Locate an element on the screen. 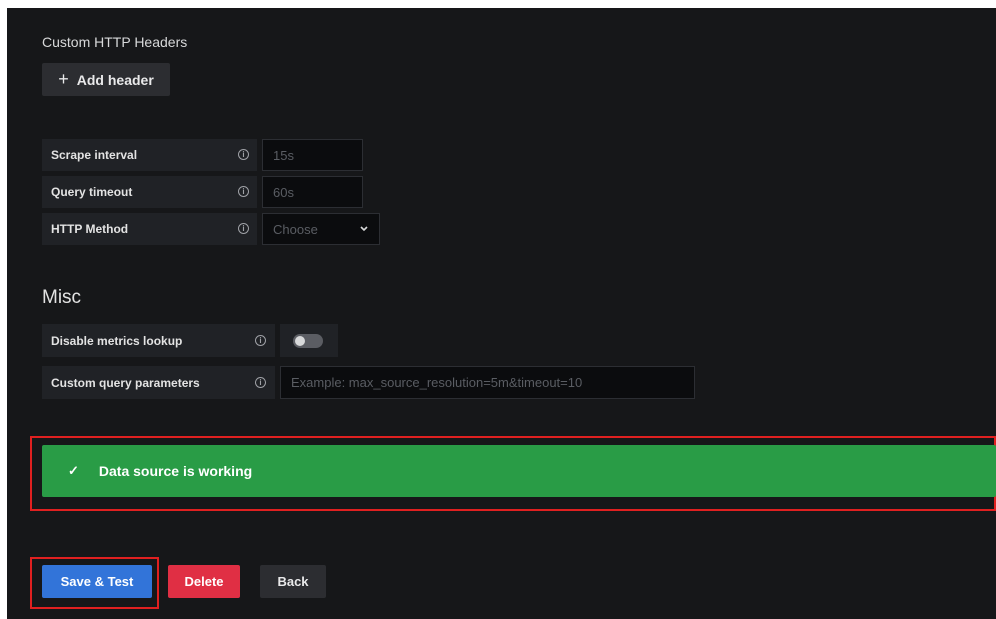 The width and height of the screenshot is (996, 619). scrape-interval-input: 15s is located at coordinates (312, 155).